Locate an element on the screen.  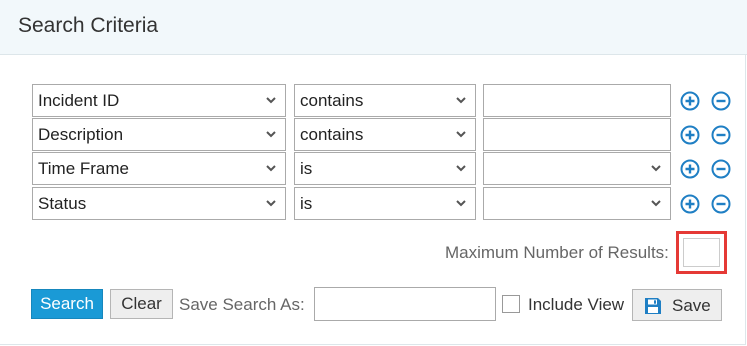
max-results-input is located at coordinates (701, 252).